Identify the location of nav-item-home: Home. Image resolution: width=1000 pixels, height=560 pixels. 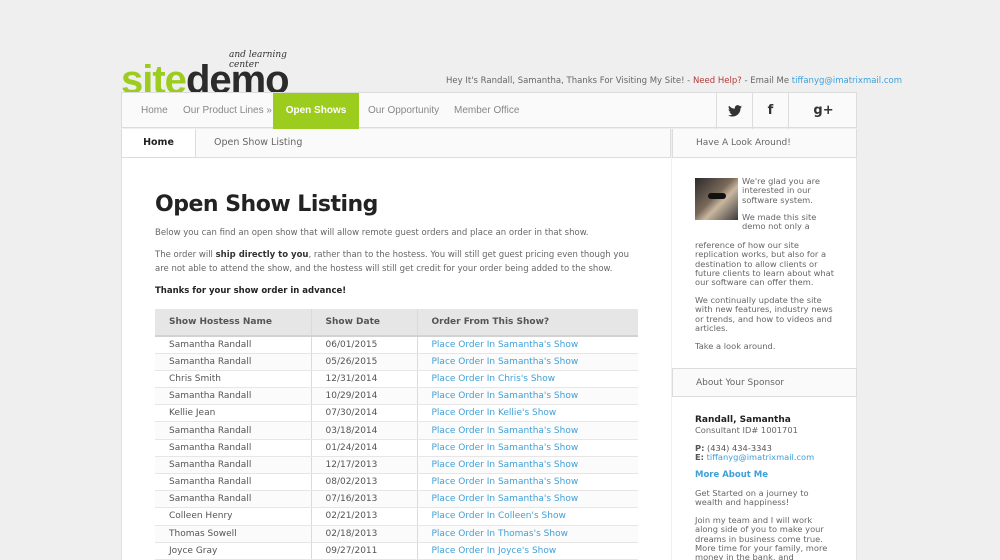
(154, 111).